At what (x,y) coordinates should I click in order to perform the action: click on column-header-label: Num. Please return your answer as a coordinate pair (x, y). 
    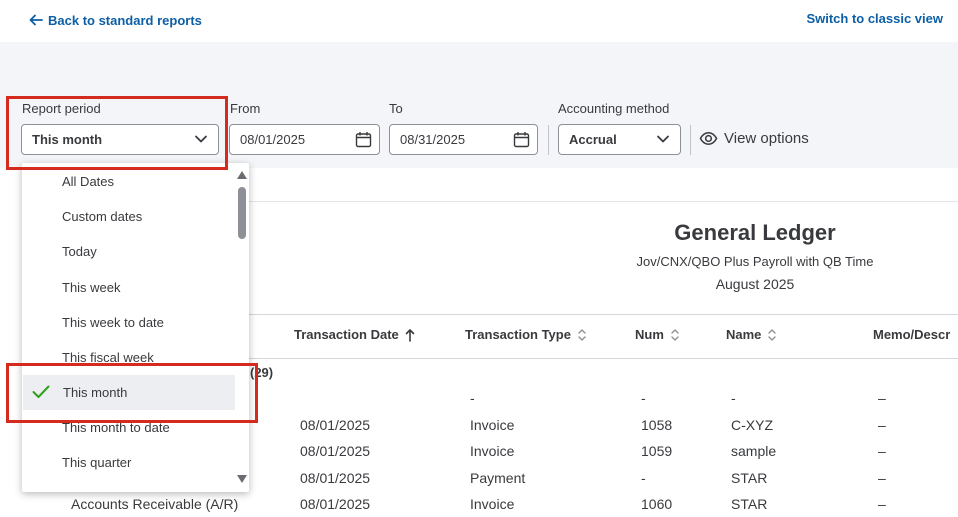
    Looking at the image, I should click on (649, 334).